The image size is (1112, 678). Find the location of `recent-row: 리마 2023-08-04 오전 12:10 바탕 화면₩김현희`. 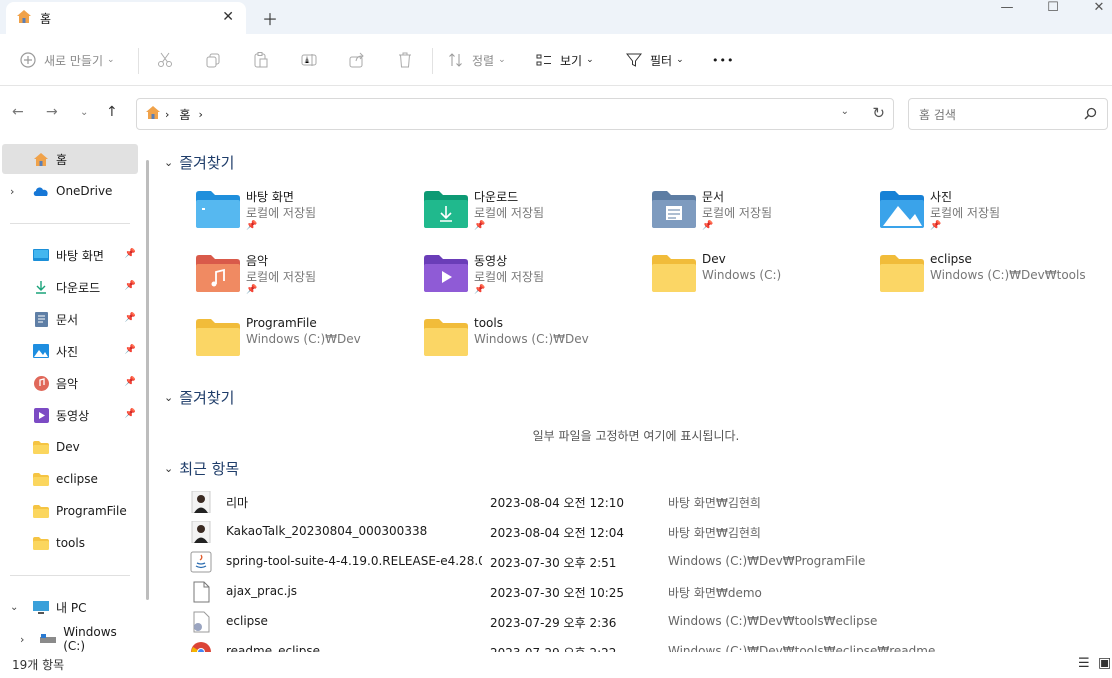

recent-row: 리마 2023-08-04 오전 12:10 바탕 화면₩김현희 is located at coordinates (640, 502).